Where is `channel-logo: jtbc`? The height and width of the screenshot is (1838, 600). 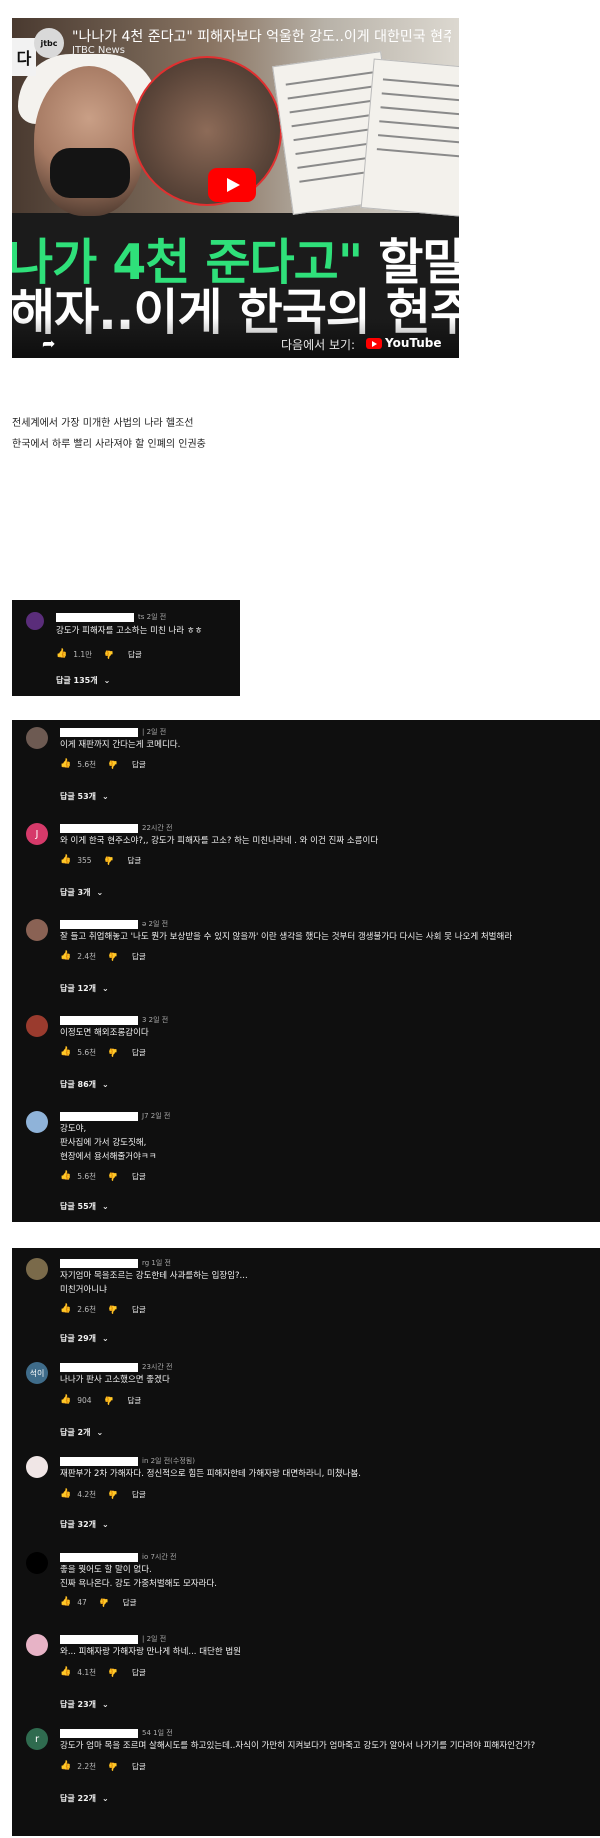 channel-logo: jtbc is located at coordinates (49, 43).